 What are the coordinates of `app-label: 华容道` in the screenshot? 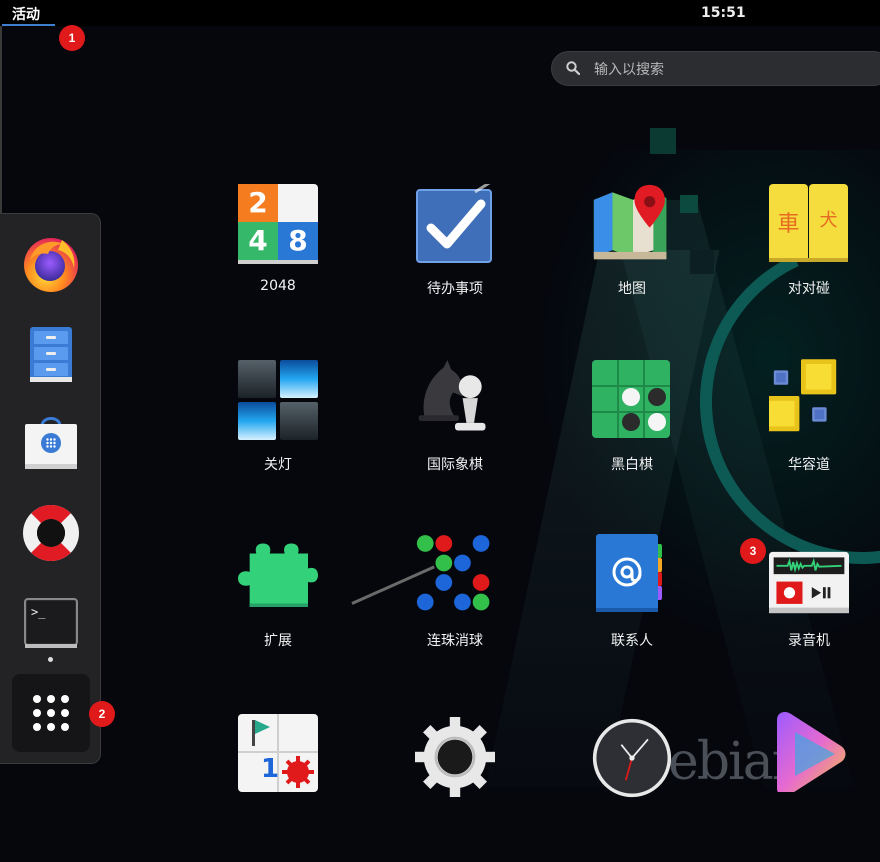 It's located at (809, 465).